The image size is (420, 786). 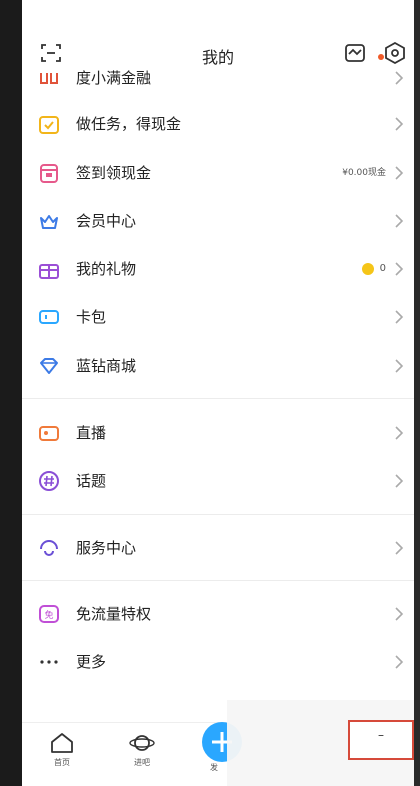 What do you see at coordinates (11, 393) in the screenshot?
I see `device-frame-left` at bounding box center [11, 393].